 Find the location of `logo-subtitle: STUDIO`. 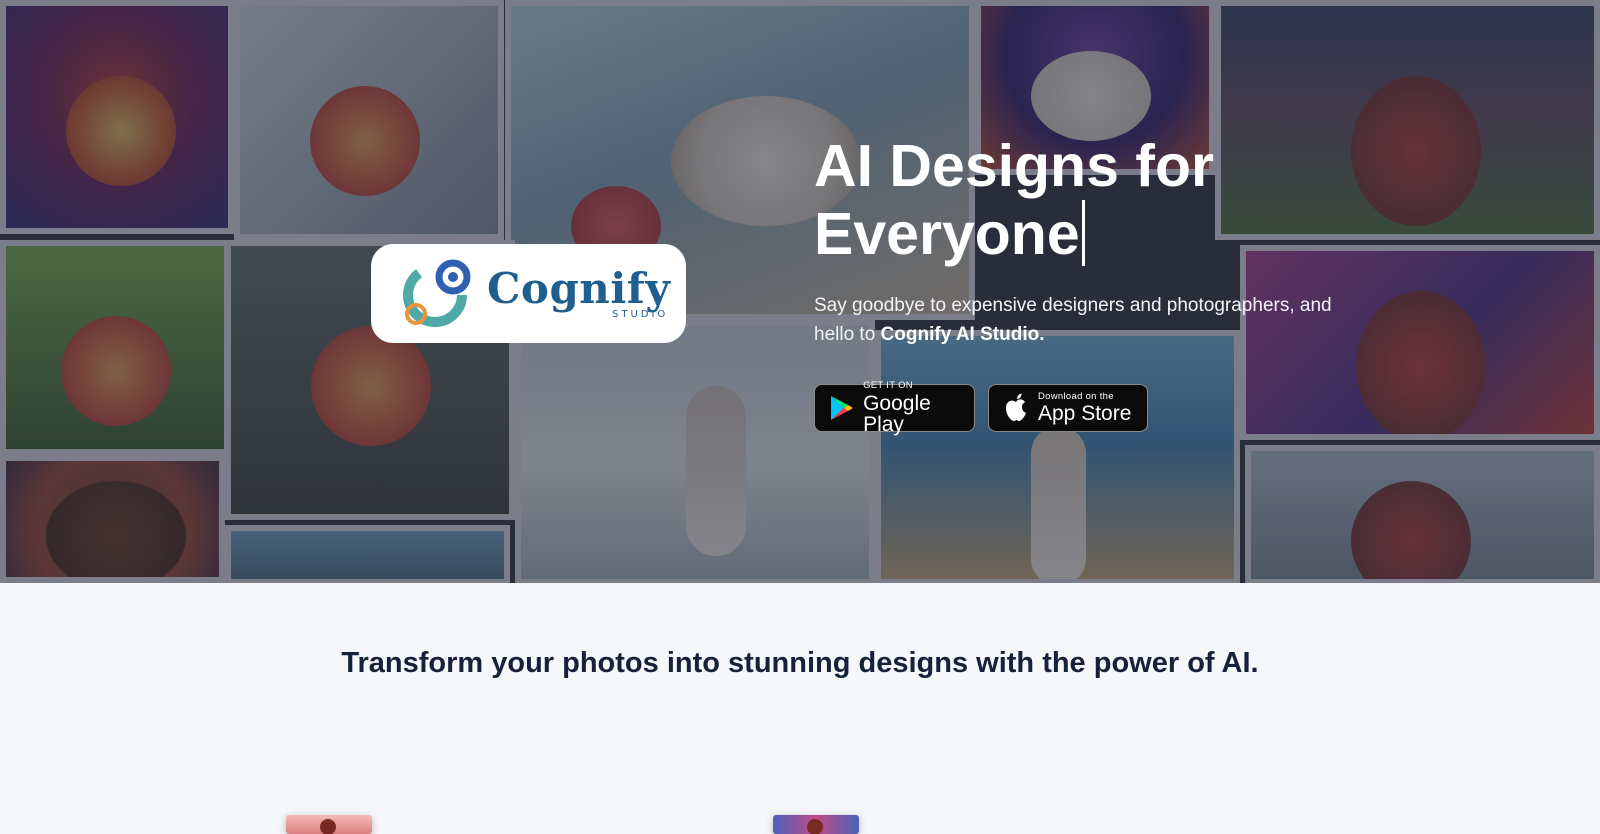

logo-subtitle: STUDIO is located at coordinates (640, 314).